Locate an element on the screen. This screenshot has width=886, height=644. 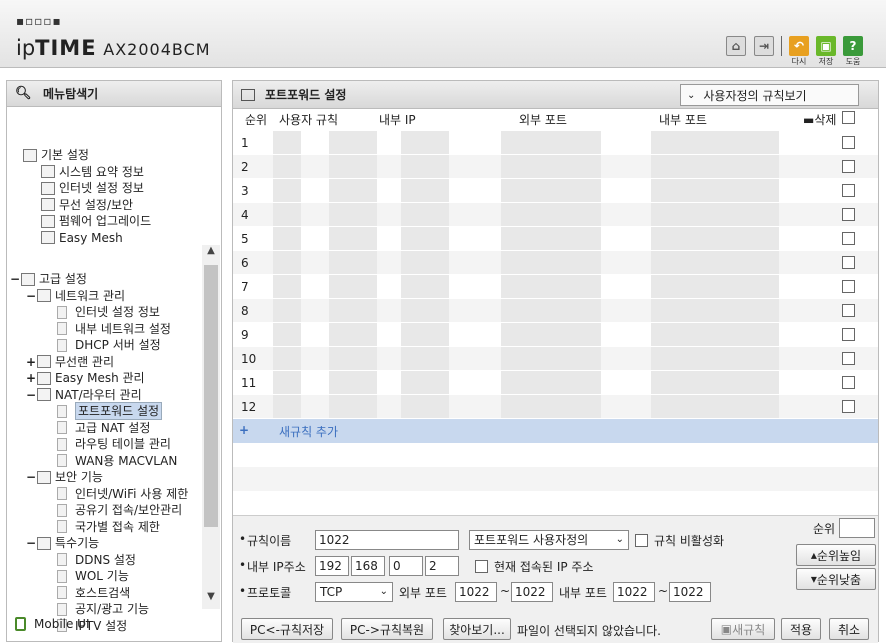
save-label: 저장 is located at coordinates (826, 61).